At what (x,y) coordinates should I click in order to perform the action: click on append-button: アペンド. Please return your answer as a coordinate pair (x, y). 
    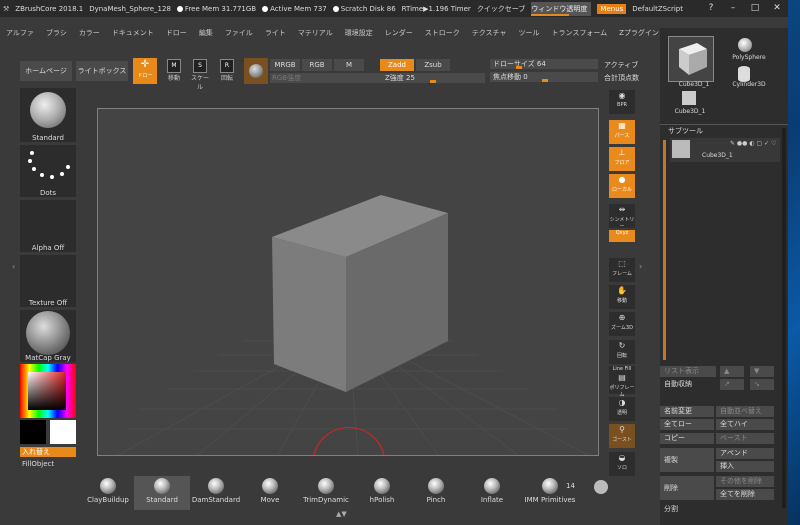
    Looking at the image, I should click on (745, 453).